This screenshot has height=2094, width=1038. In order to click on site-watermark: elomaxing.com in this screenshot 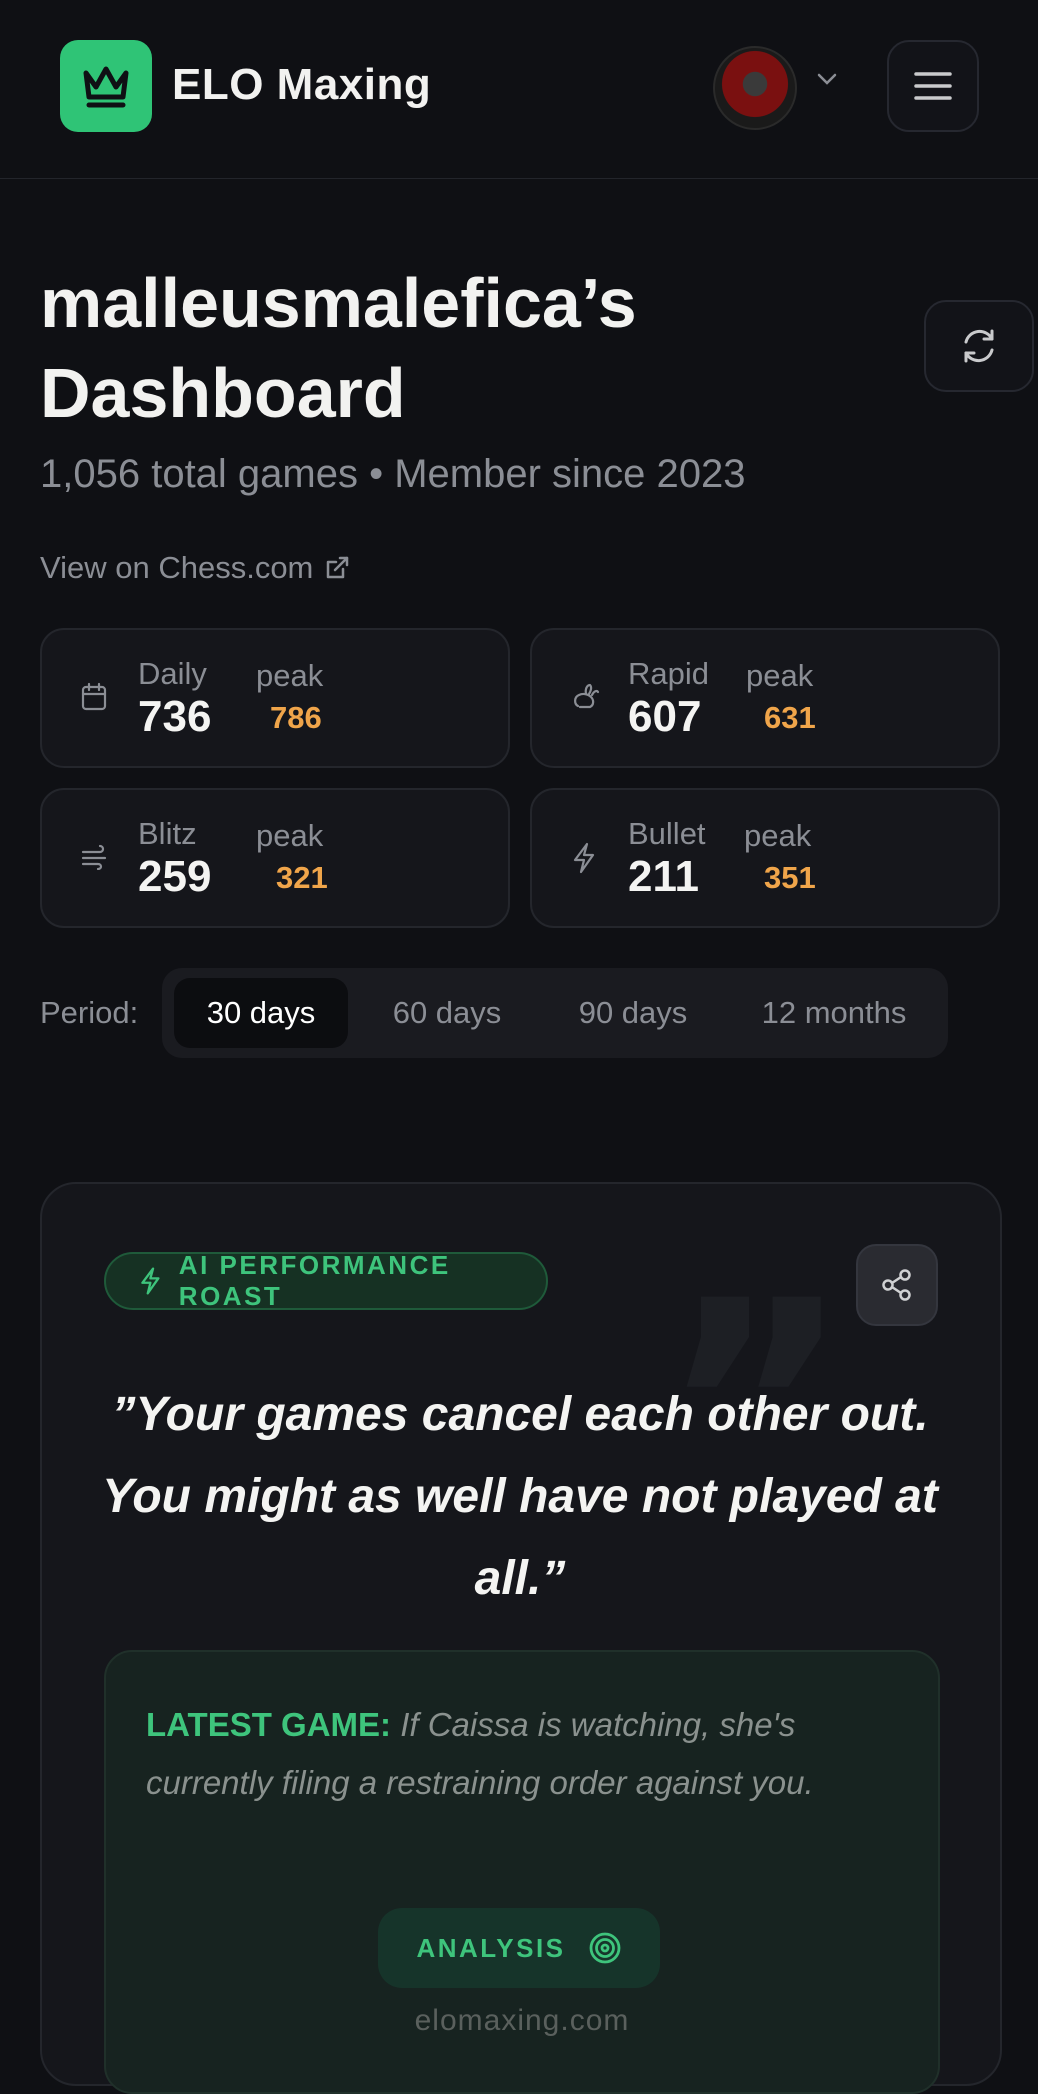, I will do `click(522, 2020)`.